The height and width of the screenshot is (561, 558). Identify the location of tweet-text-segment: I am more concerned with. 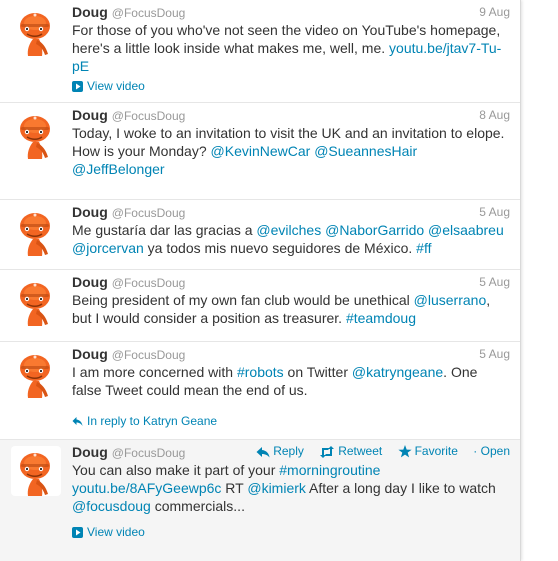
(154, 372).